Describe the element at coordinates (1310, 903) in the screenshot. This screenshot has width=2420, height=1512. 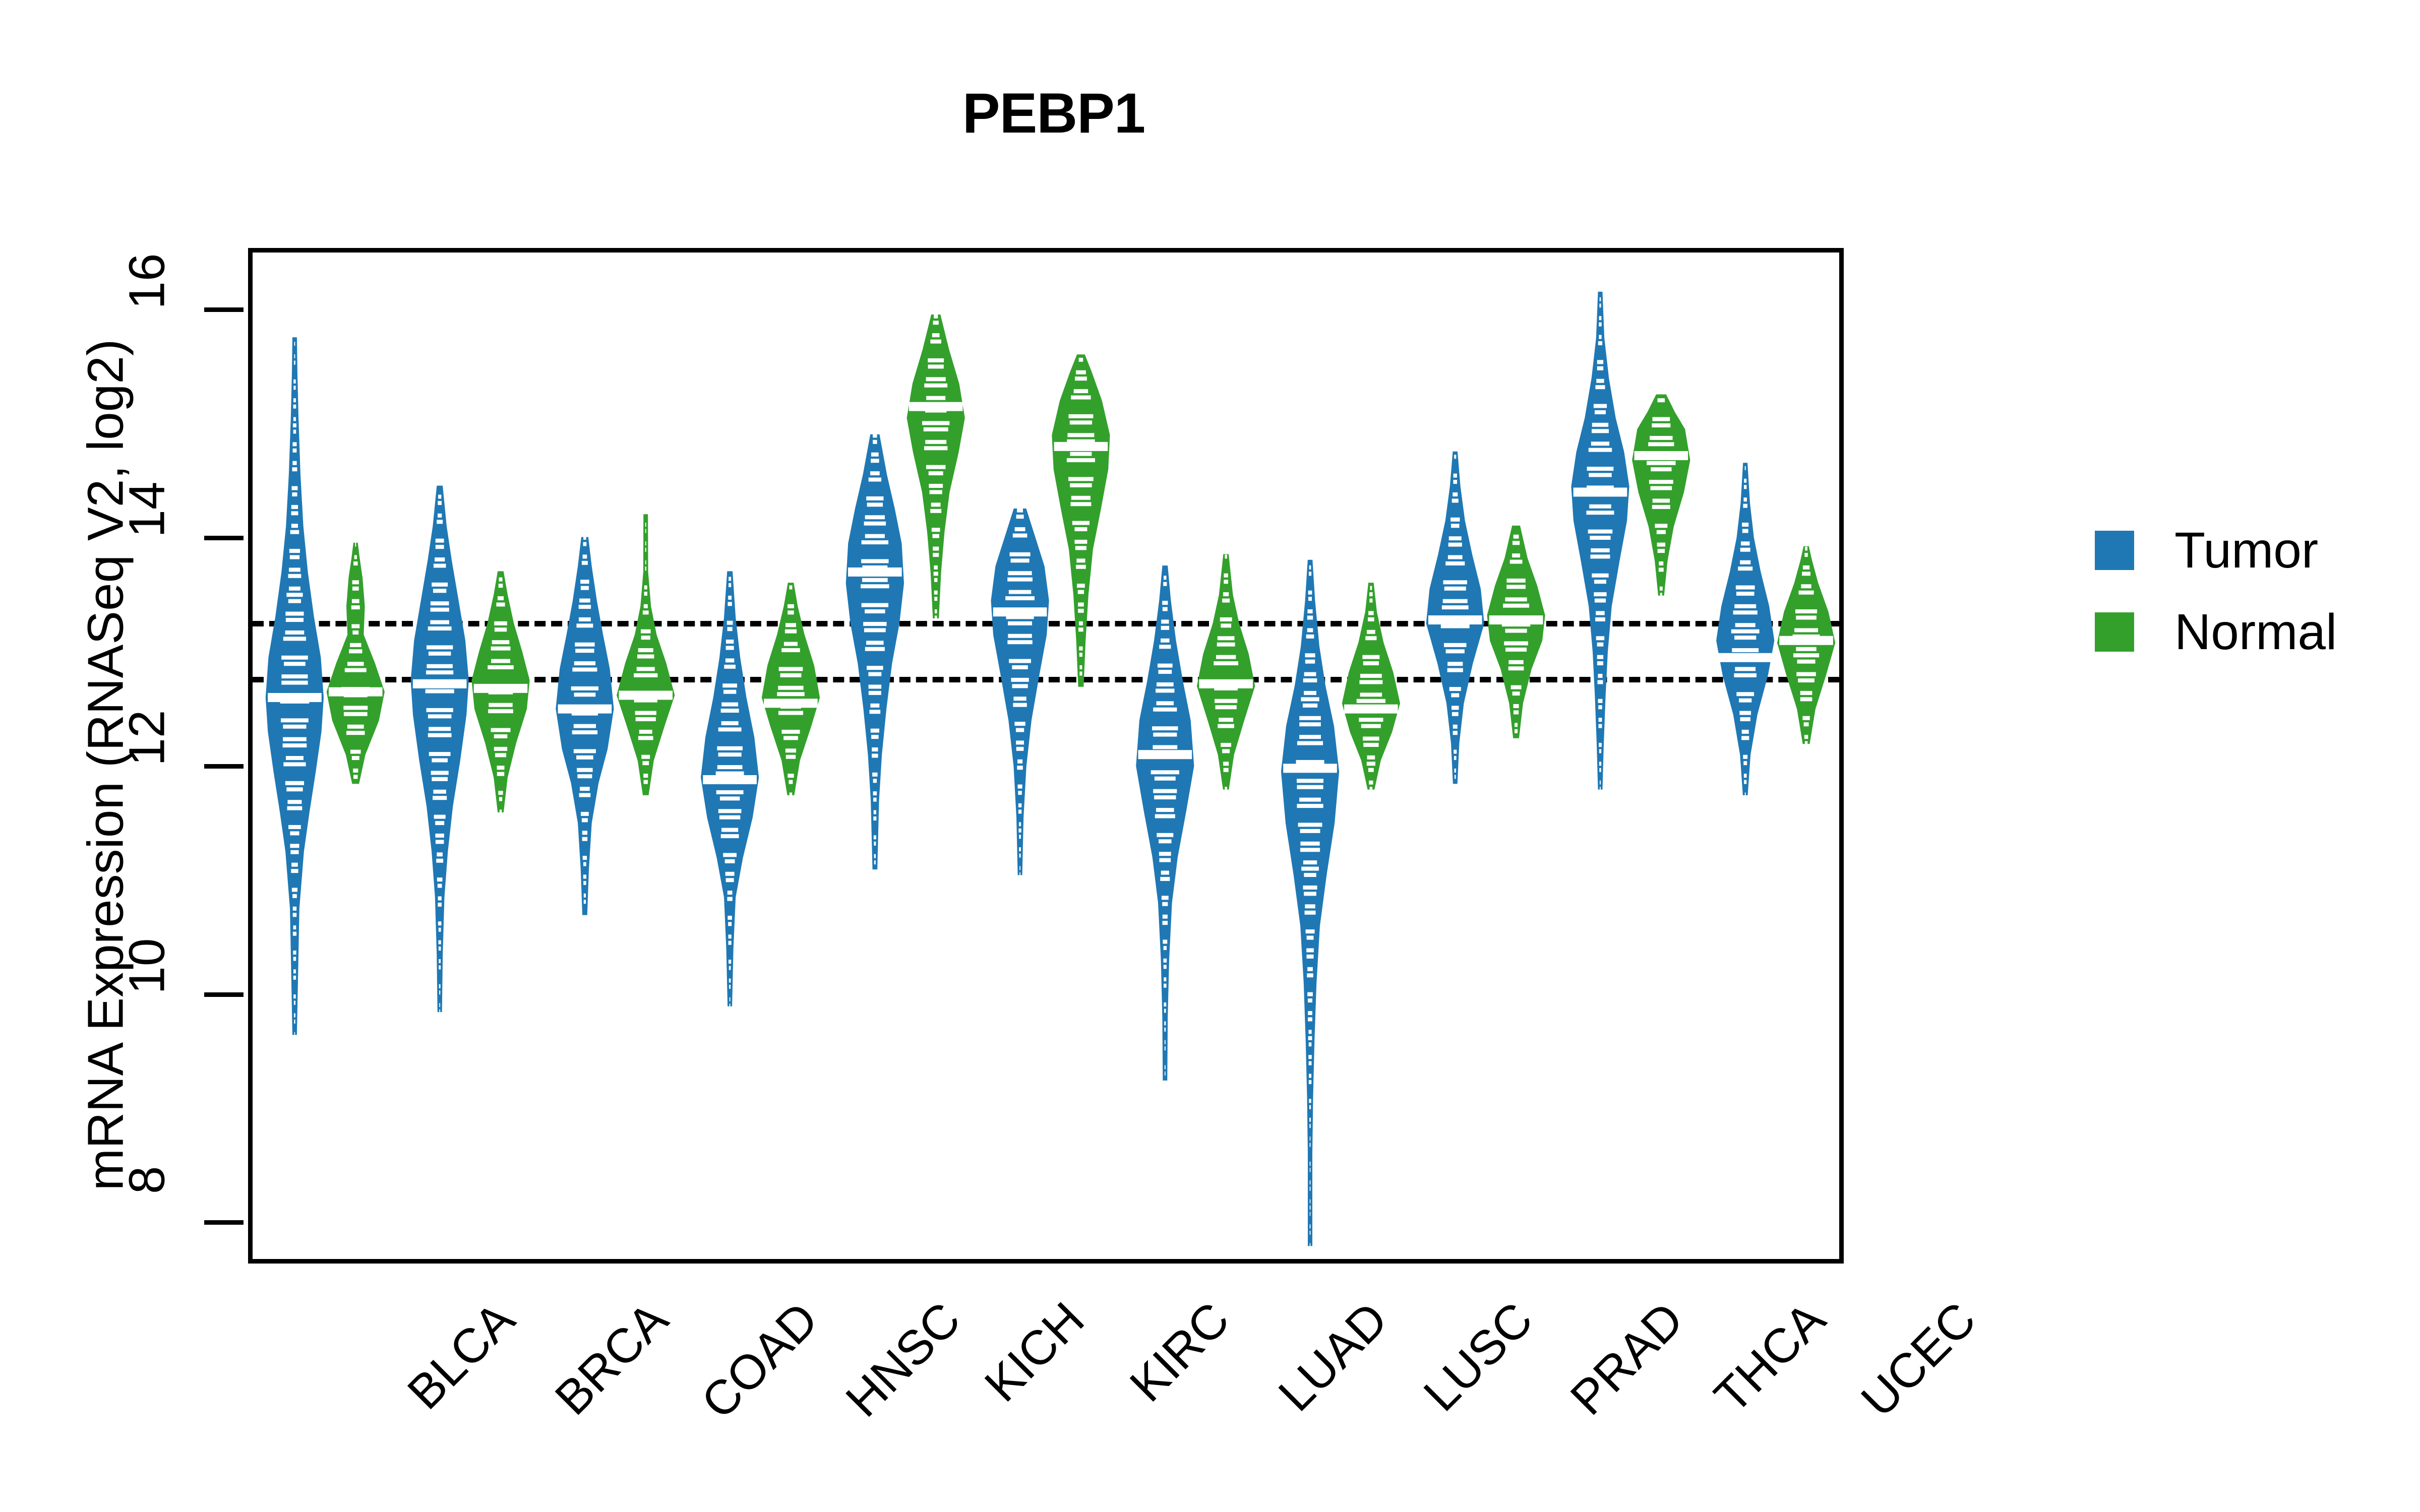
I see `violin-tumor-lusc` at that location.